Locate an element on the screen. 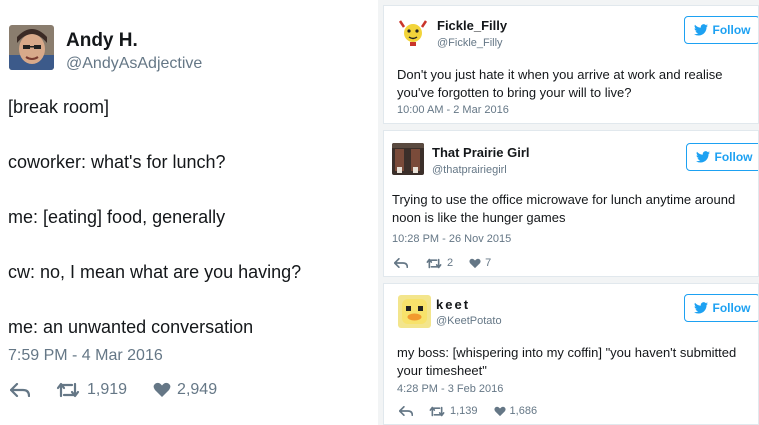 The height and width of the screenshot is (425, 759). retweet-button: 1,139 is located at coordinates (453, 411).